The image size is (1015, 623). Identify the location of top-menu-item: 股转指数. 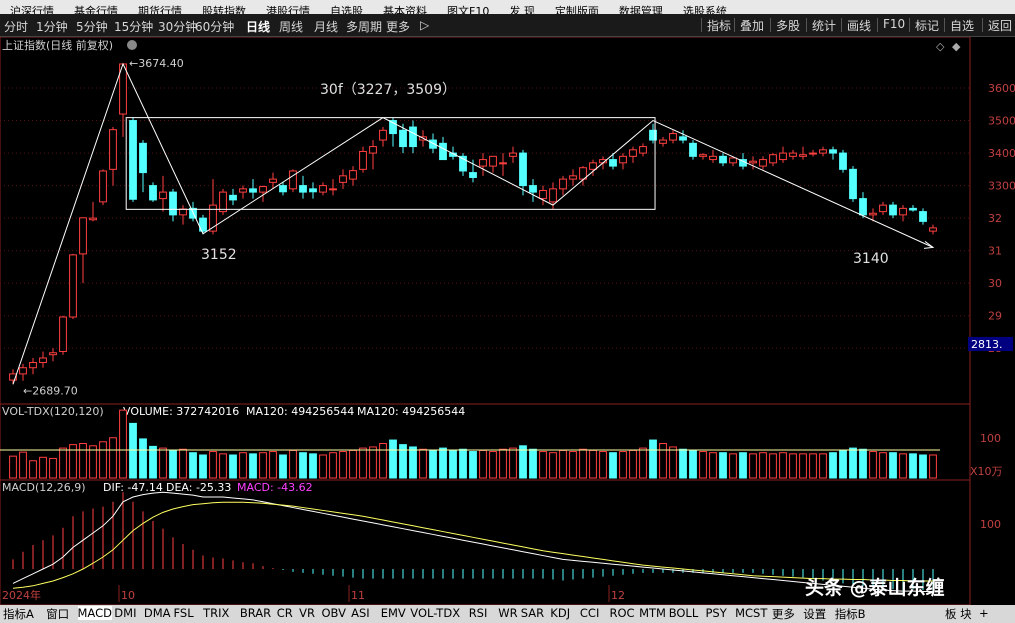
(224, 10).